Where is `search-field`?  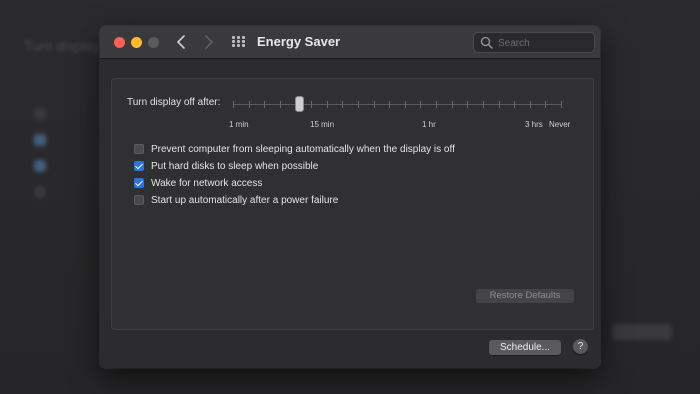 search-field is located at coordinates (534, 42).